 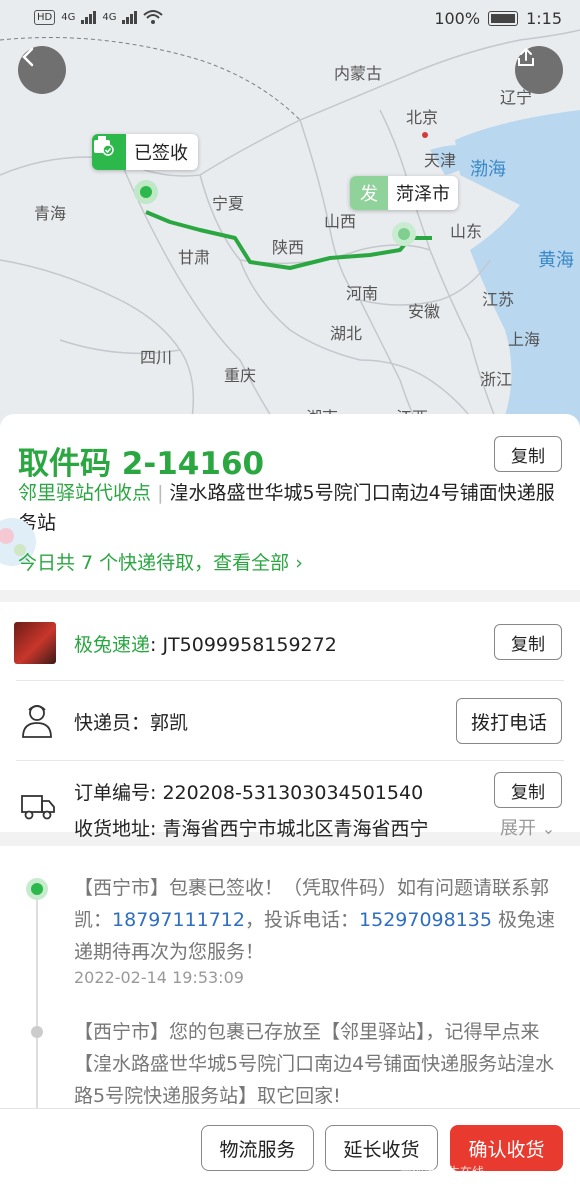 What do you see at coordinates (524, 339) in the screenshot?
I see `map-label: 上海` at bounding box center [524, 339].